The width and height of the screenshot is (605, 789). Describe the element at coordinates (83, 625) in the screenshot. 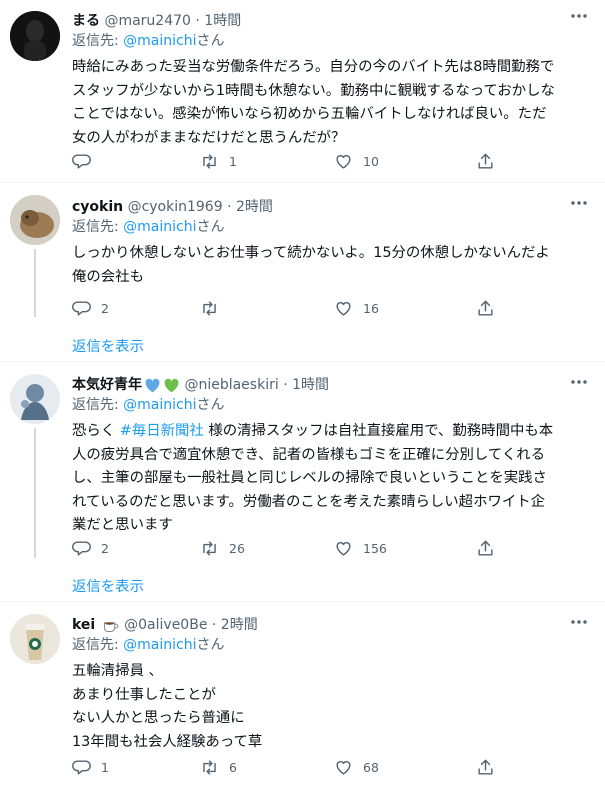

I see `display-name: kei` at that location.